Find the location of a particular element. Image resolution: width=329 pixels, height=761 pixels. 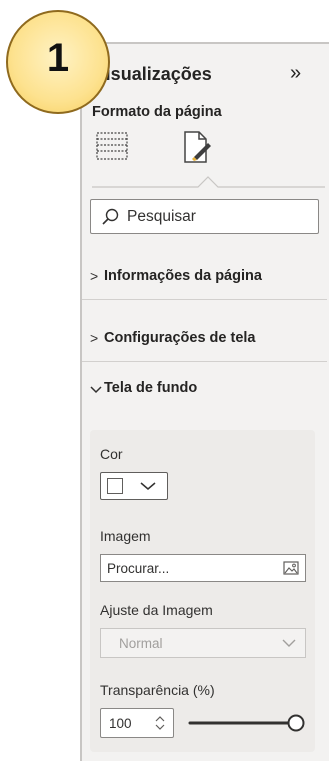

section-label: Informações da página is located at coordinates (183, 276).